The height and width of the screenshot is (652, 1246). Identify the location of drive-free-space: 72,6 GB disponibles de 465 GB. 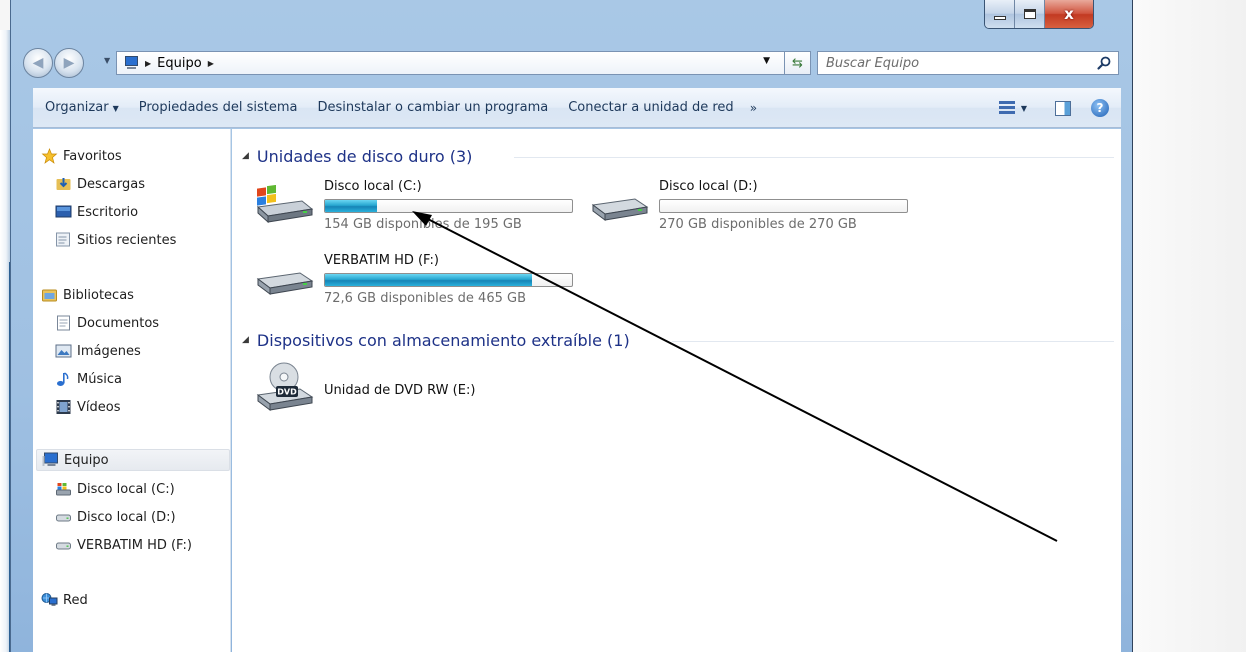
(425, 298).